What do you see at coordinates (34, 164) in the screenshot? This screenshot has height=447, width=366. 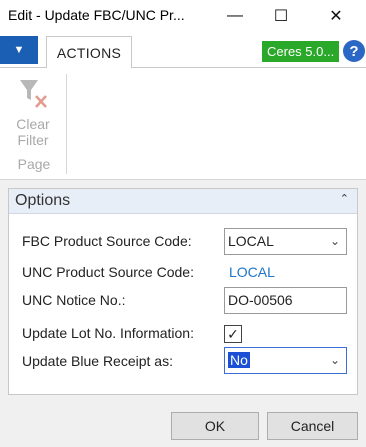 I see `ribbon-group-label: Page` at bounding box center [34, 164].